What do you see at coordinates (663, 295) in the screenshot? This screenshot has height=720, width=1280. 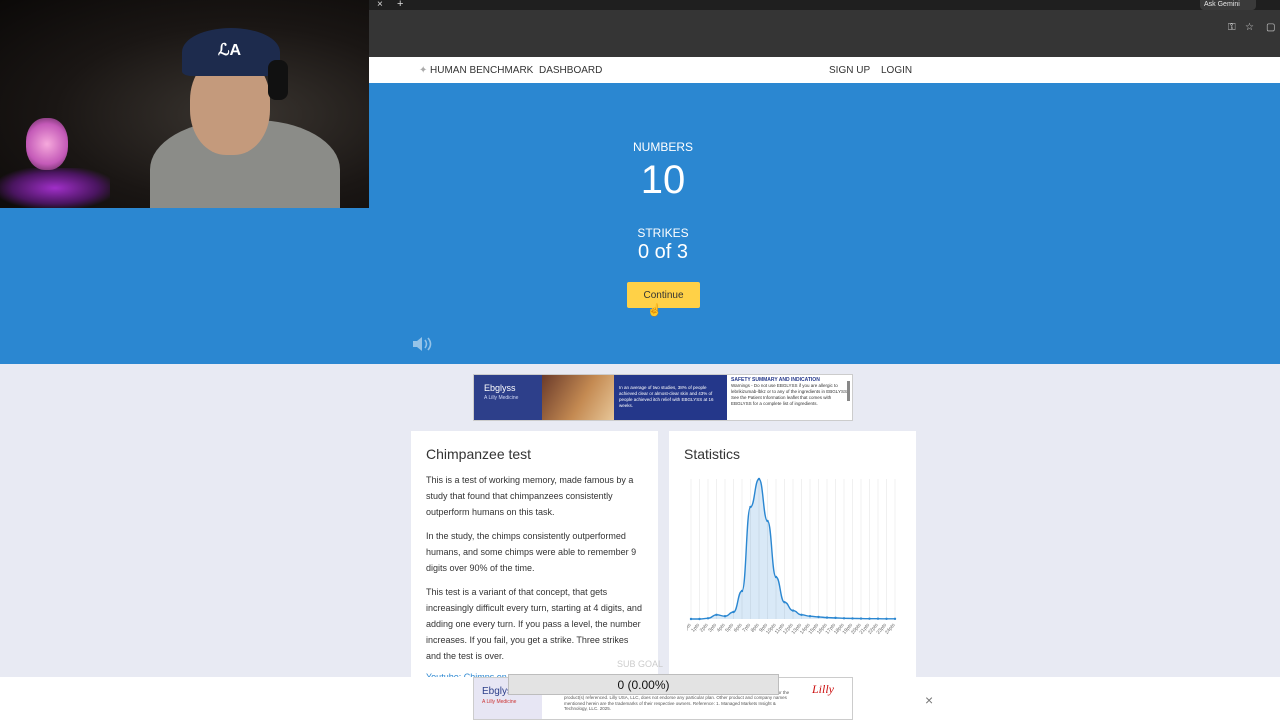 I see `continue-button: Continue` at bounding box center [663, 295].